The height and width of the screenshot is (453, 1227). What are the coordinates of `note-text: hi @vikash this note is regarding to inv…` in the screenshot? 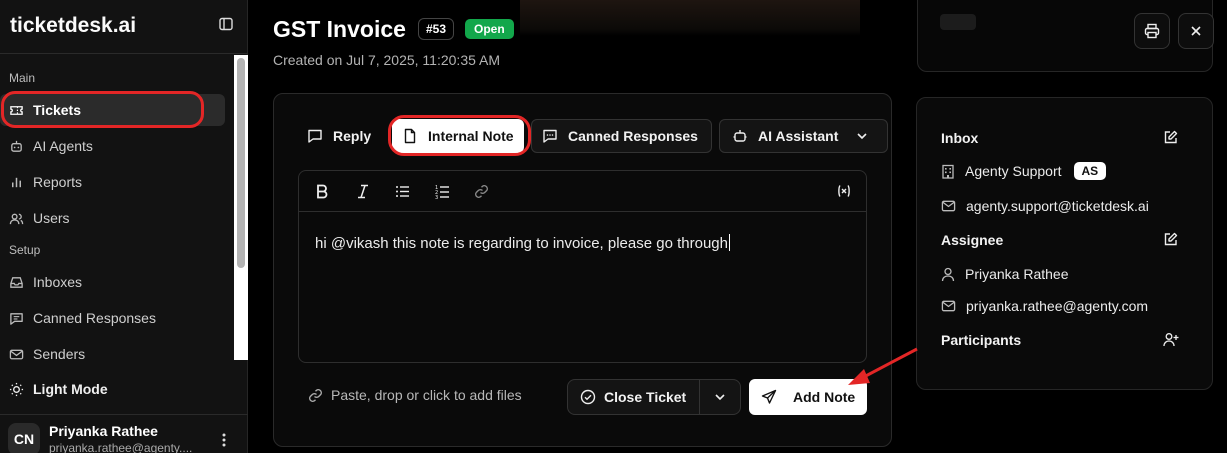 It's located at (521, 243).